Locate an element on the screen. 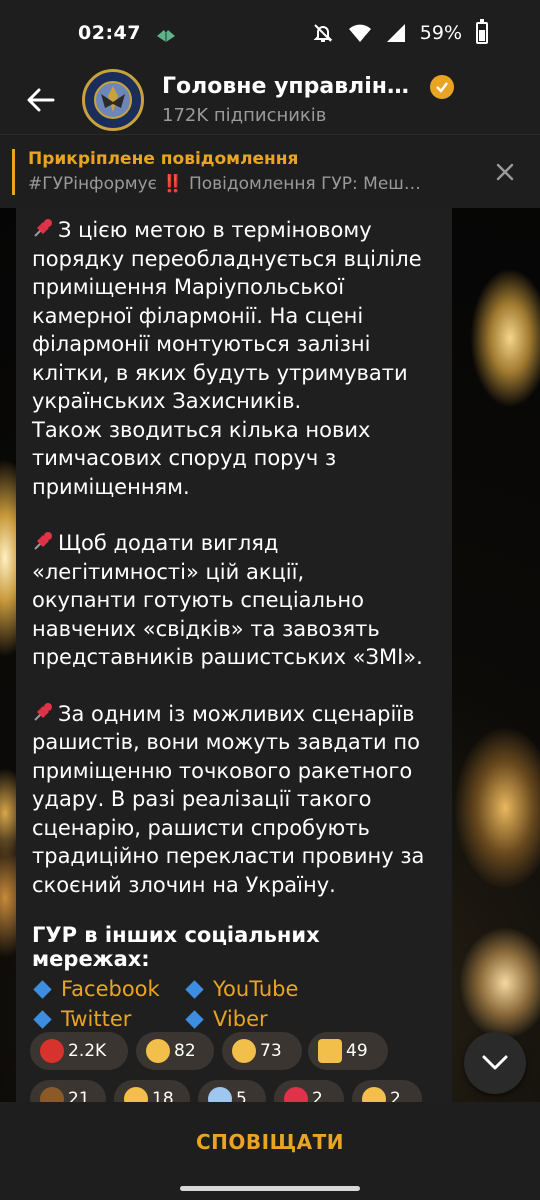 This screenshot has width=540, height=1200. reaction-folded-hands: 18 is located at coordinates (152, 1091).